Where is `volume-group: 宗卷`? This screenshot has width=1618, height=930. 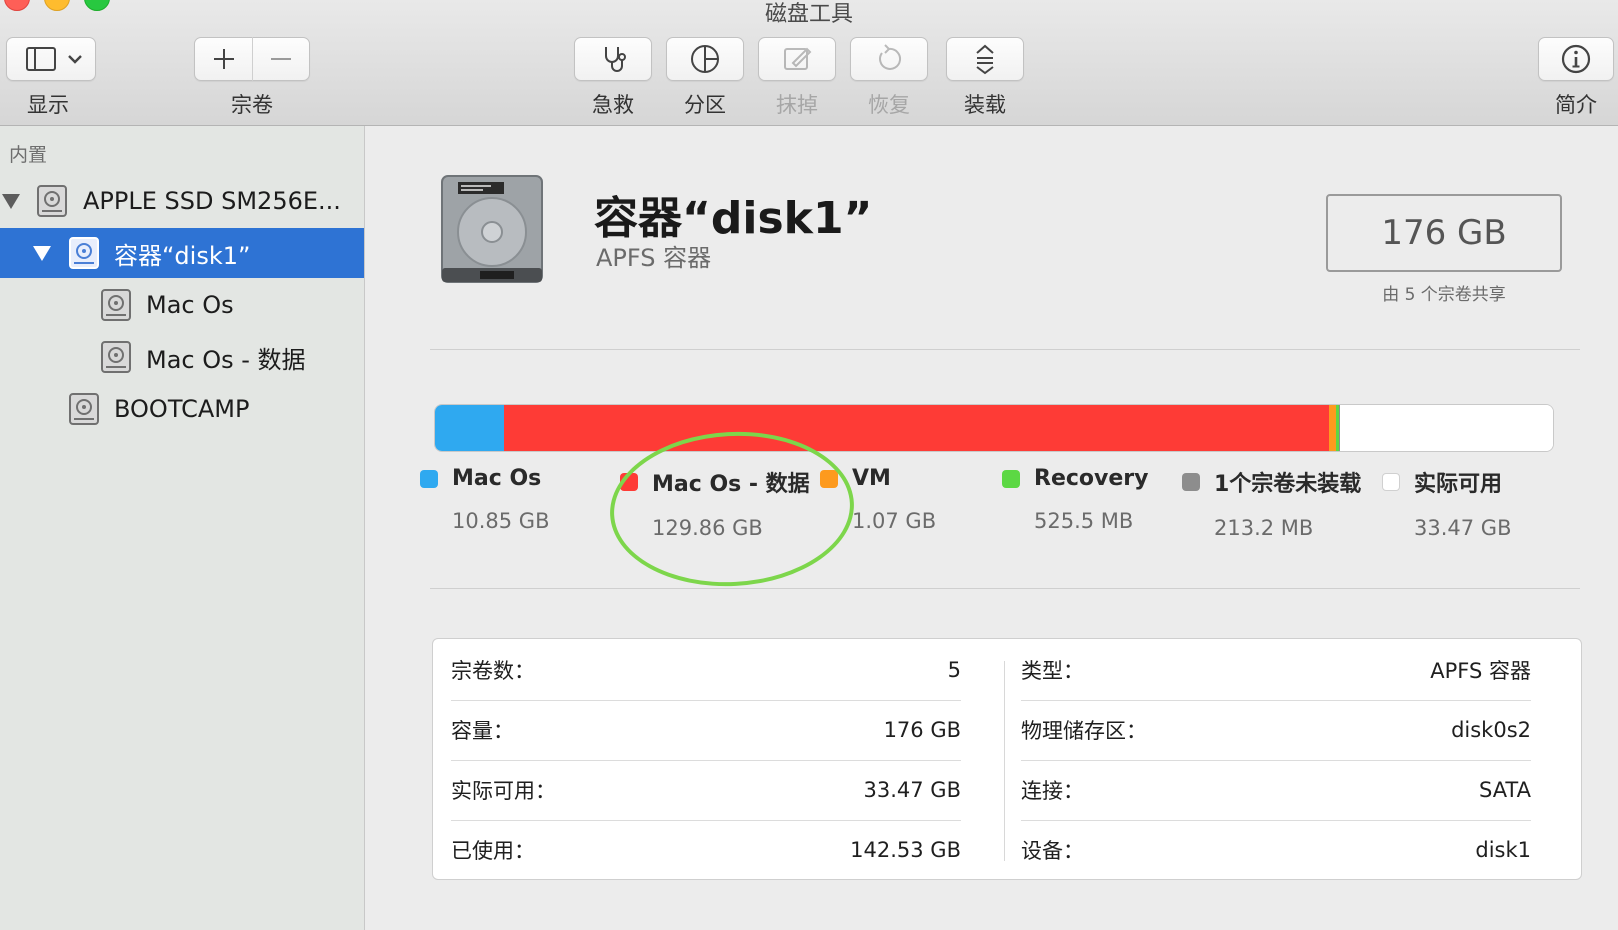 volume-group: 宗卷 is located at coordinates (252, 78).